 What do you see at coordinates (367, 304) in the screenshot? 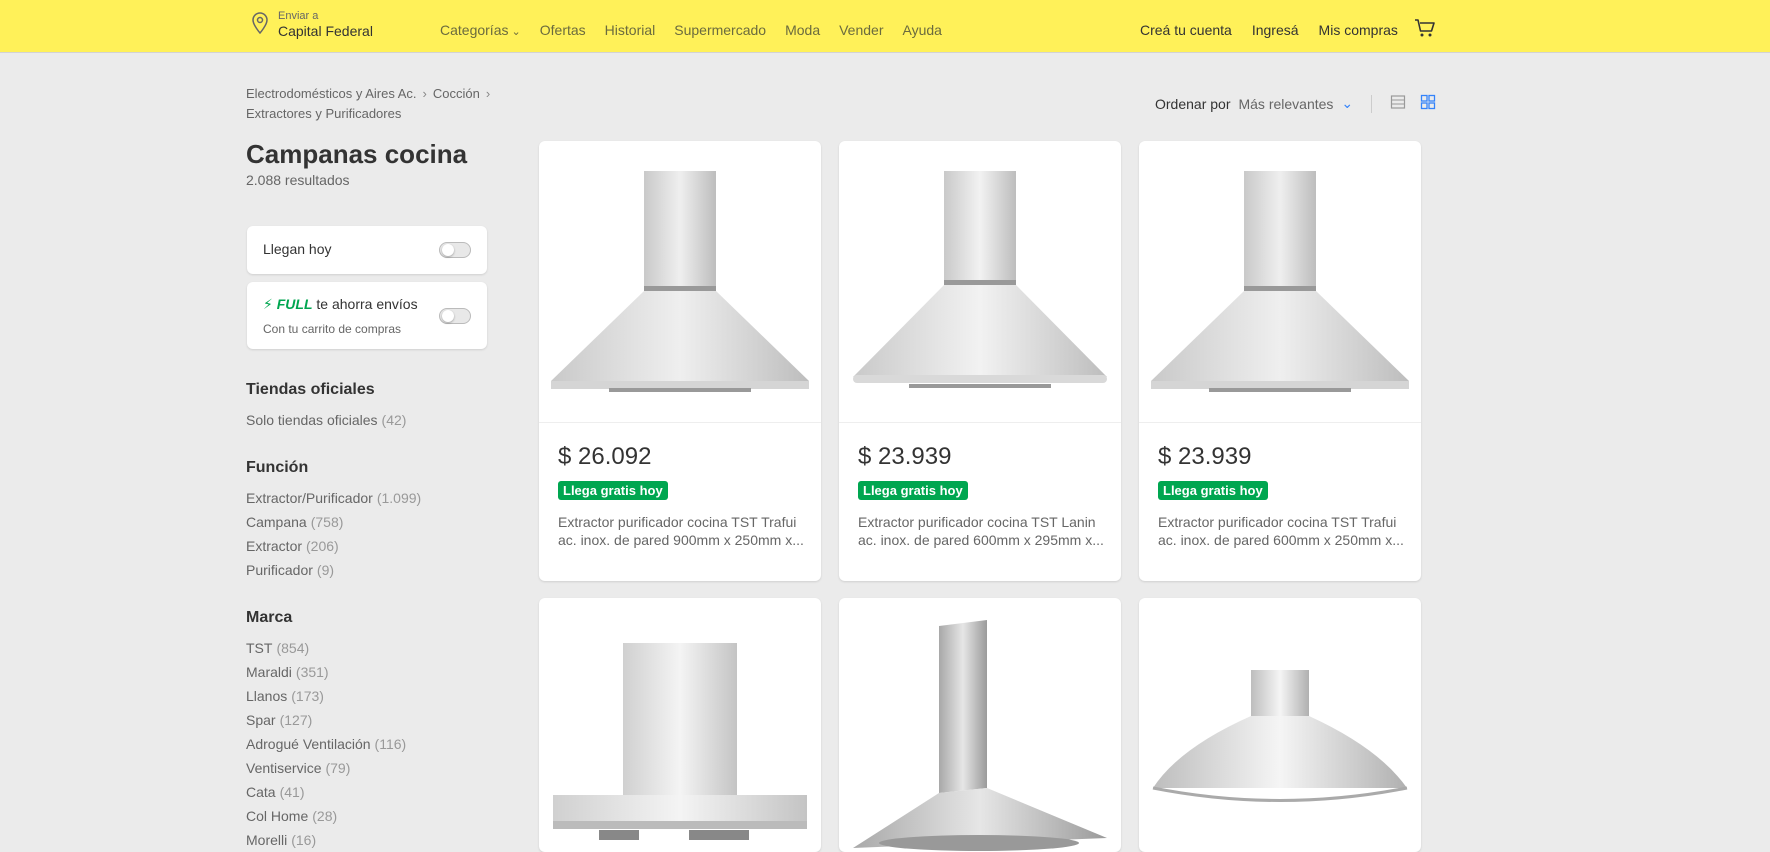
I see `full-text: te ahorra envíos` at bounding box center [367, 304].